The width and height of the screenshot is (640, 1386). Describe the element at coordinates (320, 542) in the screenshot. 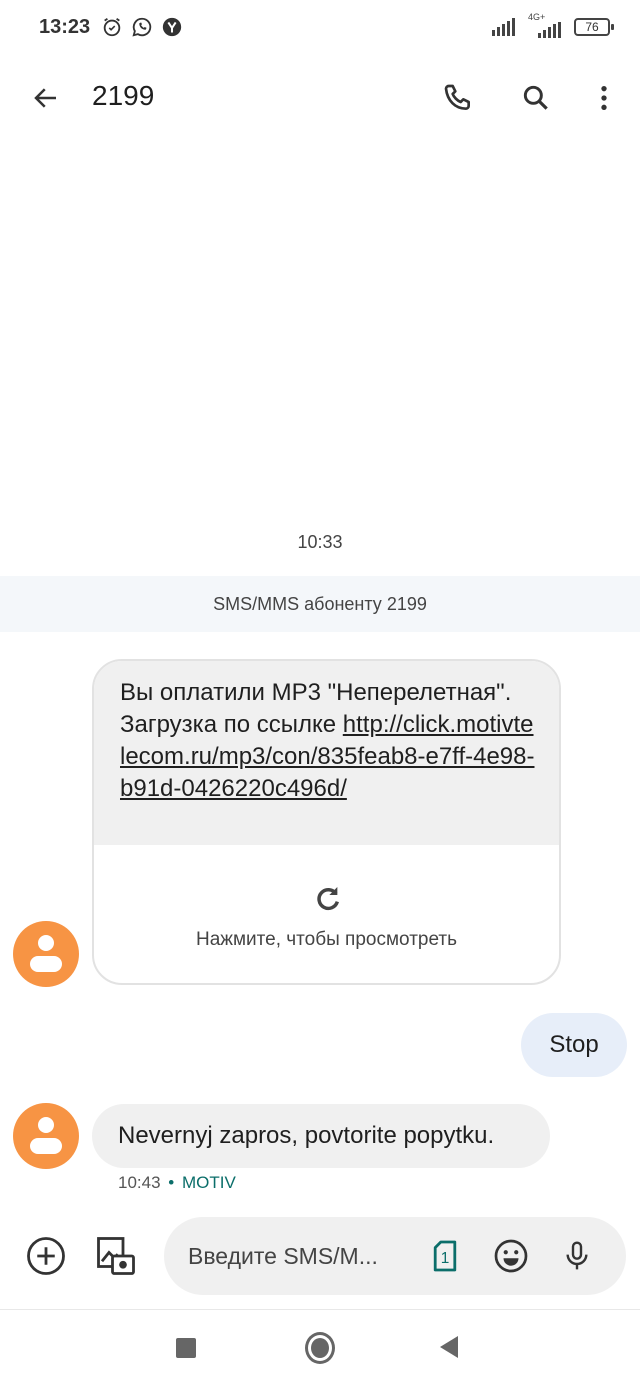

I see `message-timestamp: 10:33` at that location.